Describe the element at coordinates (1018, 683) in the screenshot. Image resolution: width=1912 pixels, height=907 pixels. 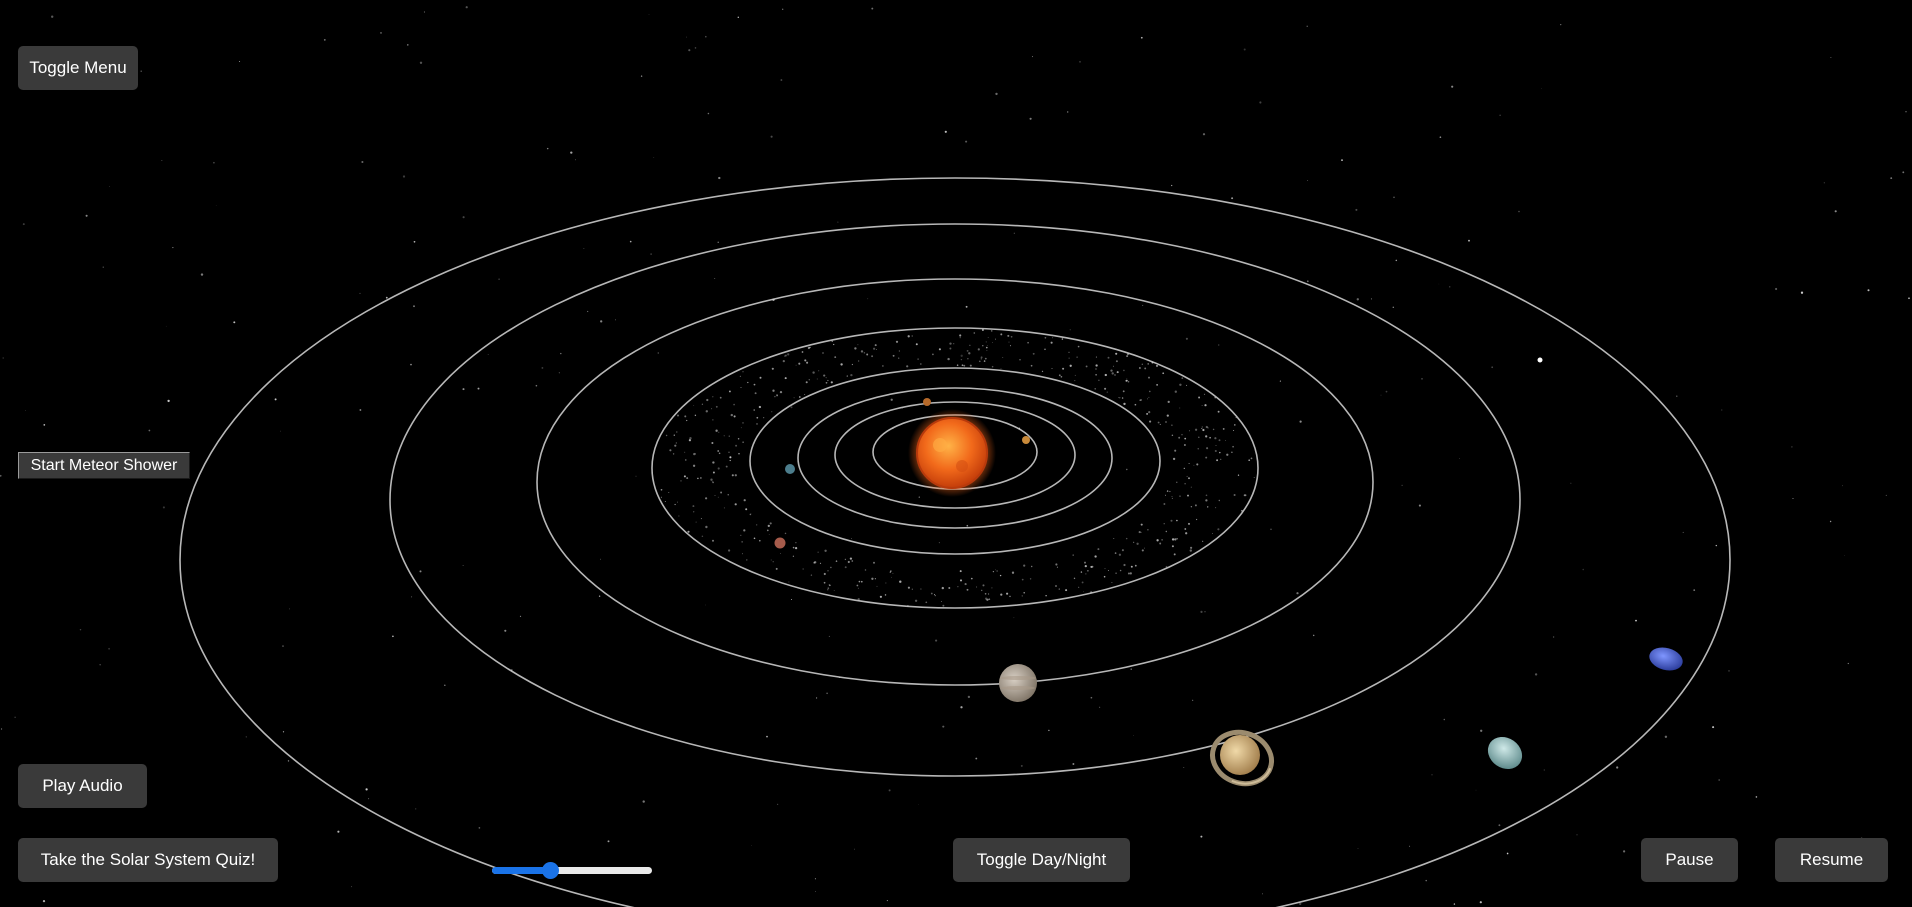
I see `jupiter` at that location.